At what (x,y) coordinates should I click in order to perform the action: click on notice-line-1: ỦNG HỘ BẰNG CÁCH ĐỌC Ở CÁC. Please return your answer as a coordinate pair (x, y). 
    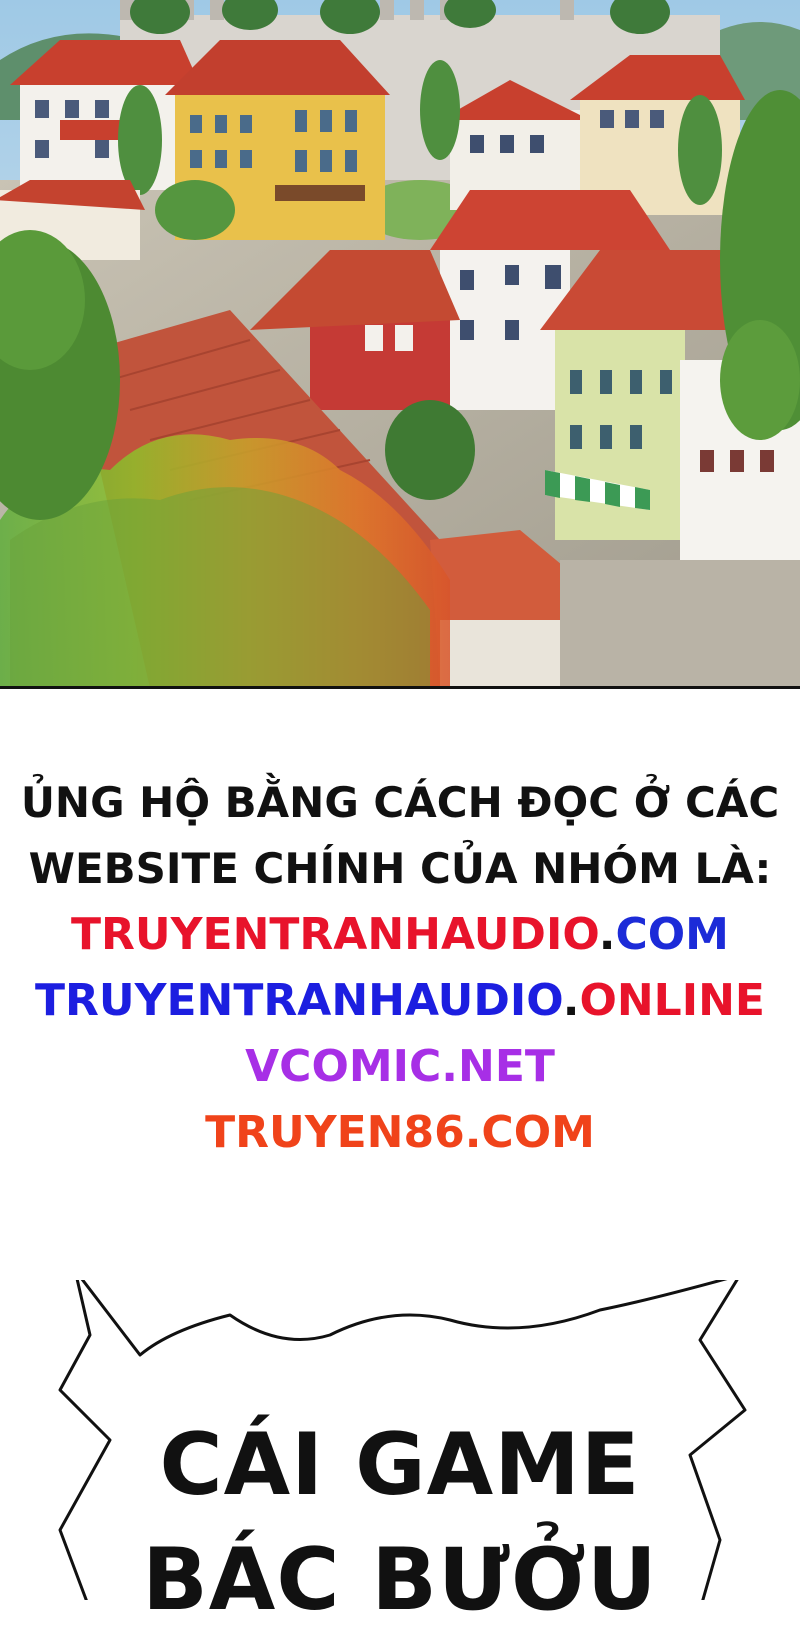
    Looking at the image, I should click on (400, 802).